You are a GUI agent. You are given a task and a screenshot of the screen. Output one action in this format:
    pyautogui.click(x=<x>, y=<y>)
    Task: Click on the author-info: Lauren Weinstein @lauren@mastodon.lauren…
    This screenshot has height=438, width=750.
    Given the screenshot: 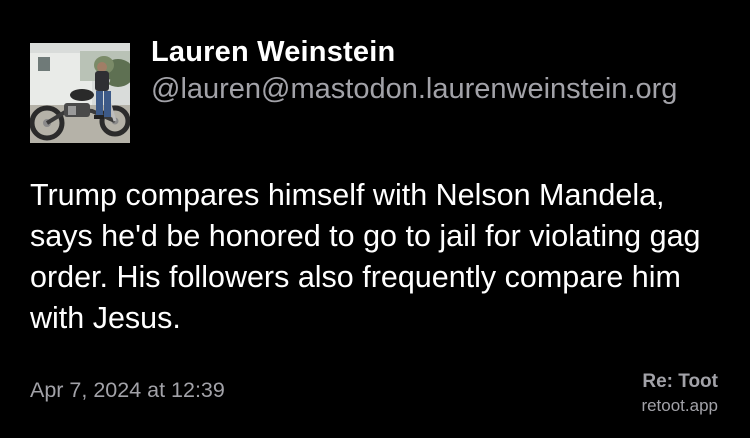 What is the action you would take?
    pyautogui.click(x=446, y=70)
    